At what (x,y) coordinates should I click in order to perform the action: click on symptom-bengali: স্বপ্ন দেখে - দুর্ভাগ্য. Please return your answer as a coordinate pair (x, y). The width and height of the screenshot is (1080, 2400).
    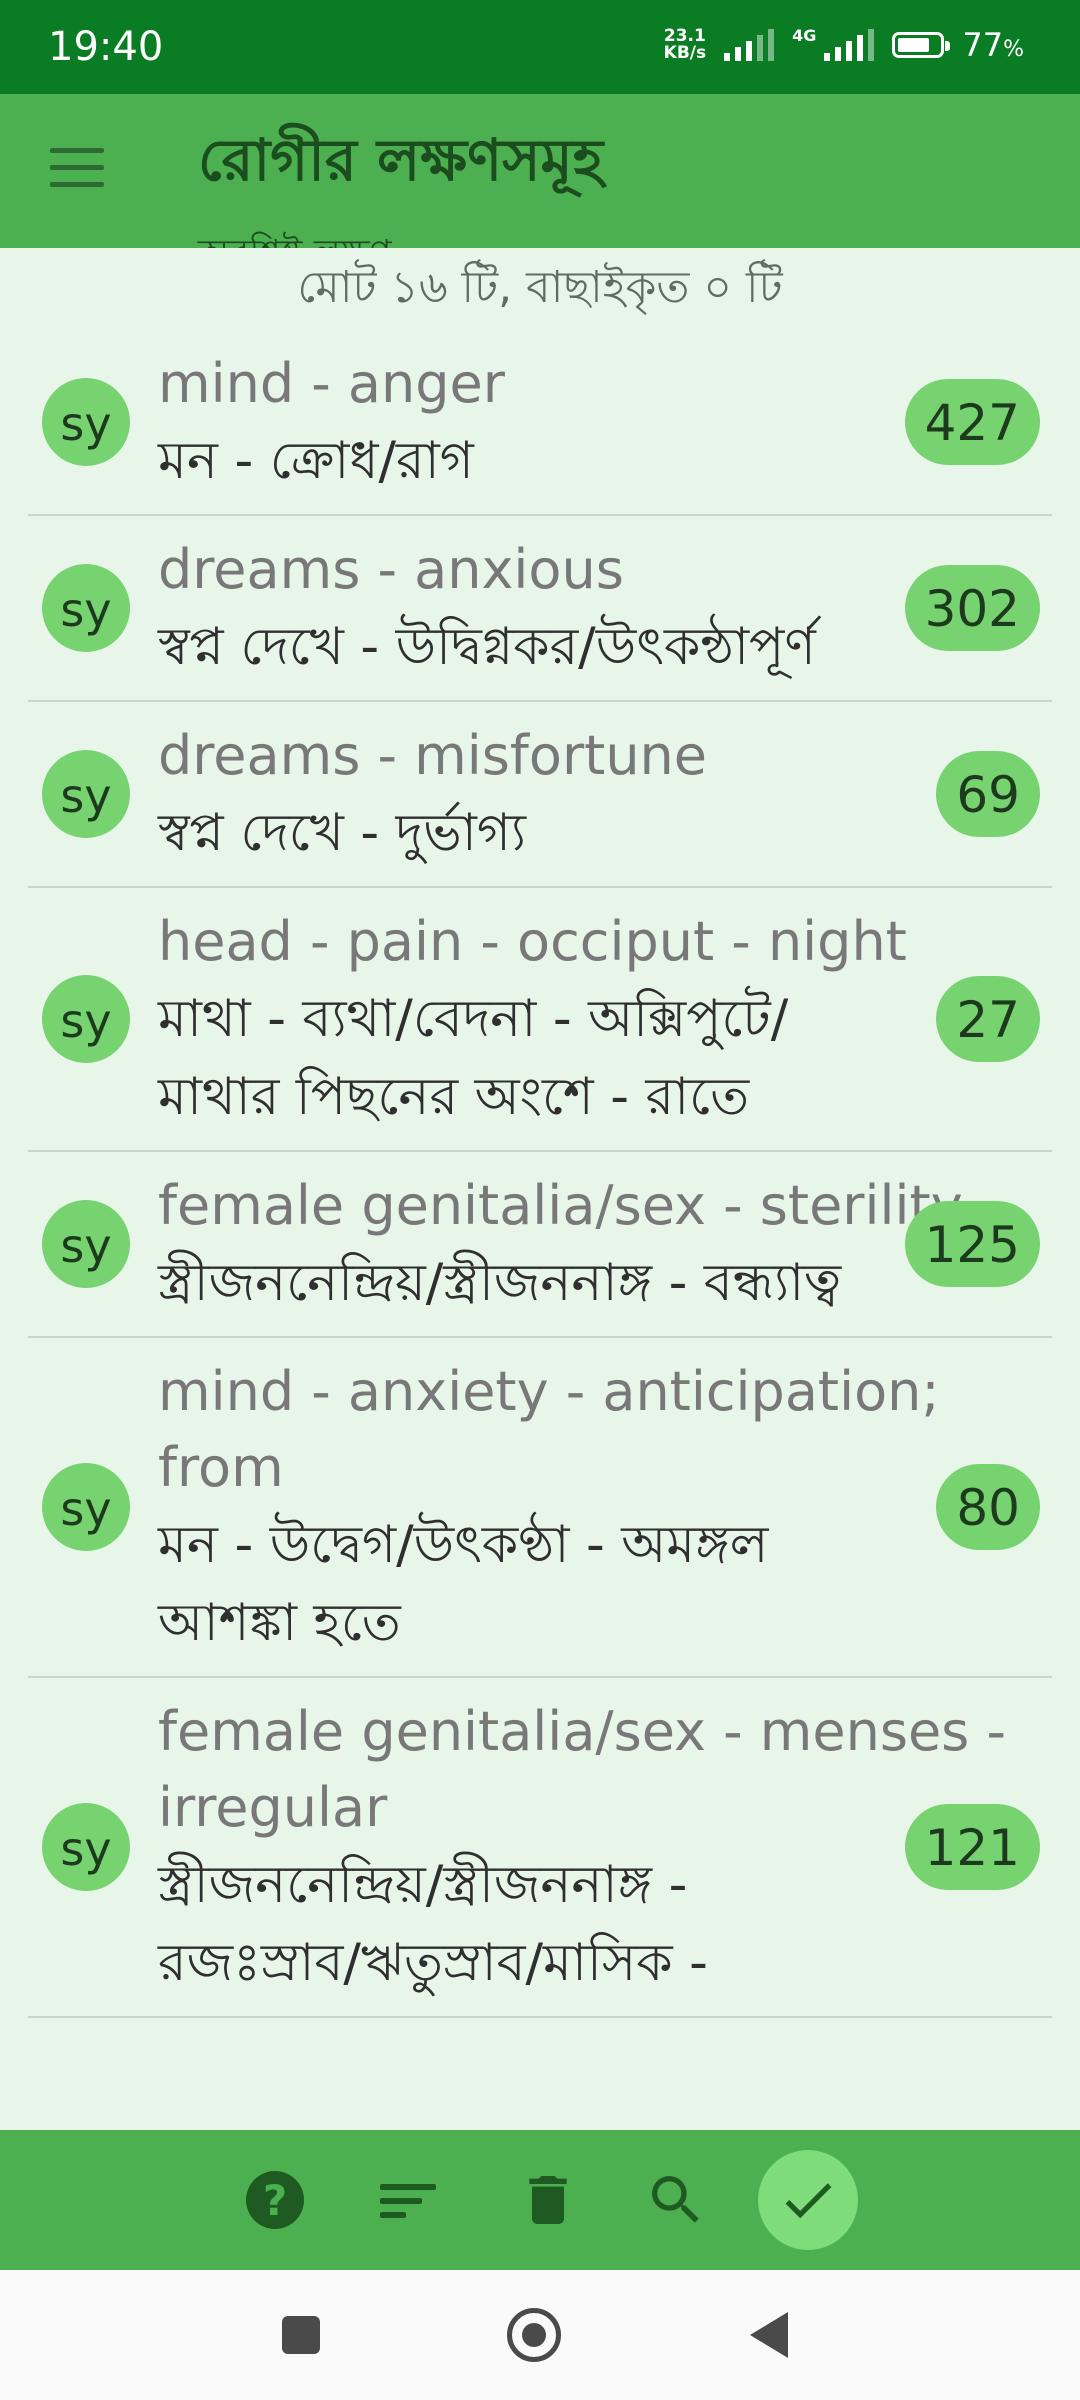
    Looking at the image, I should click on (342, 833).